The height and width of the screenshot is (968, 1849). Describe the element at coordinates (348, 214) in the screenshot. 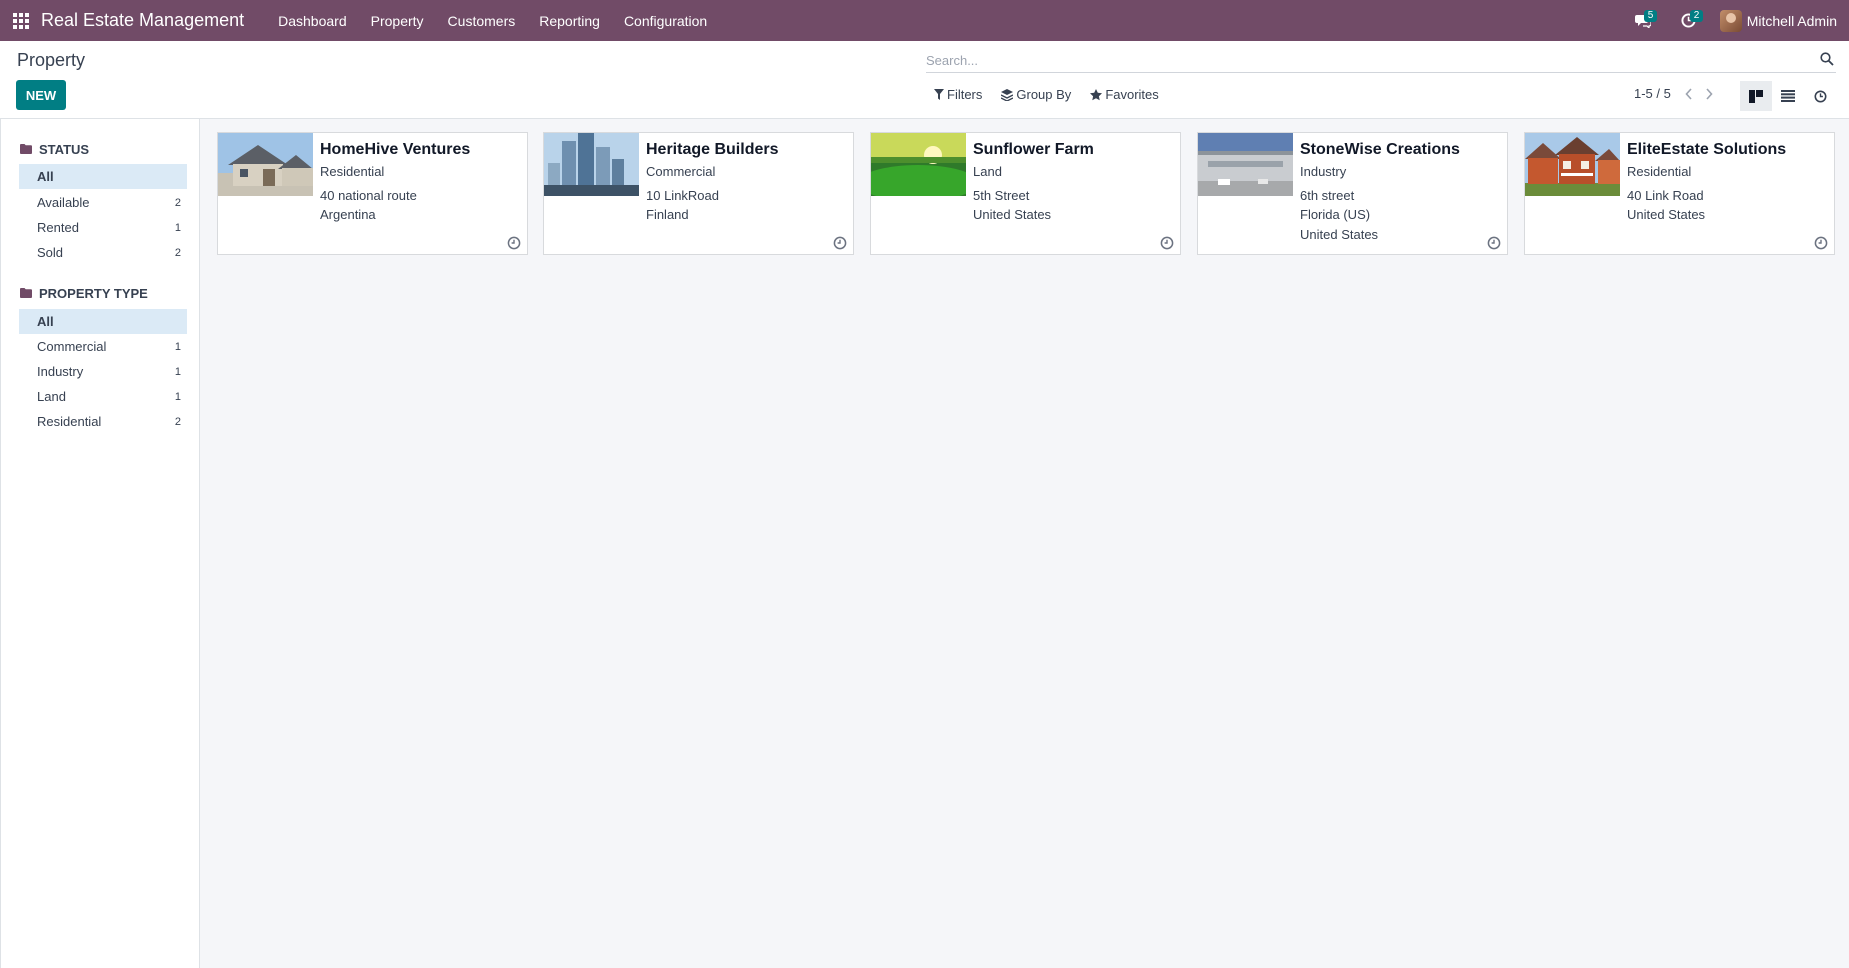

I see `card-address-line: Argentina` at that location.